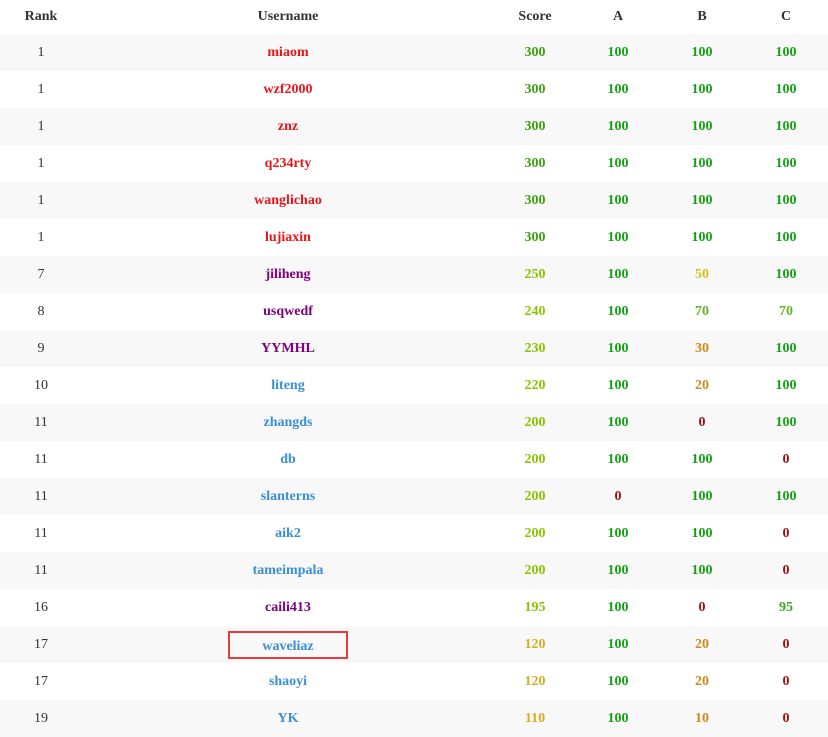 This screenshot has width=828, height=737. Describe the element at coordinates (41, 422) in the screenshot. I see `rank-cell: 11` at that location.